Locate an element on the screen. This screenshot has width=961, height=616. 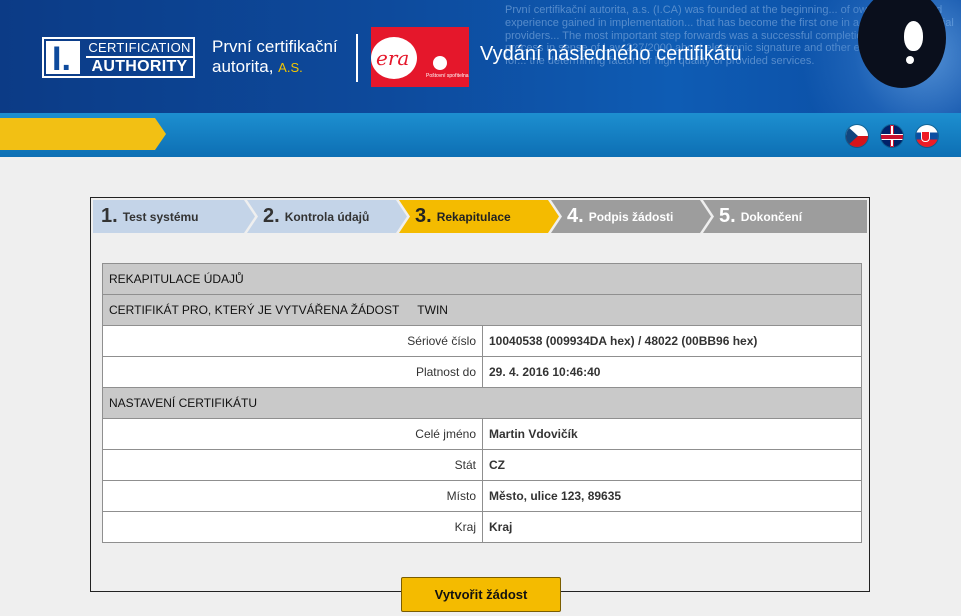
ica-logo: I. CERTIFICATION AUTHORITY is located at coordinates (118, 57).